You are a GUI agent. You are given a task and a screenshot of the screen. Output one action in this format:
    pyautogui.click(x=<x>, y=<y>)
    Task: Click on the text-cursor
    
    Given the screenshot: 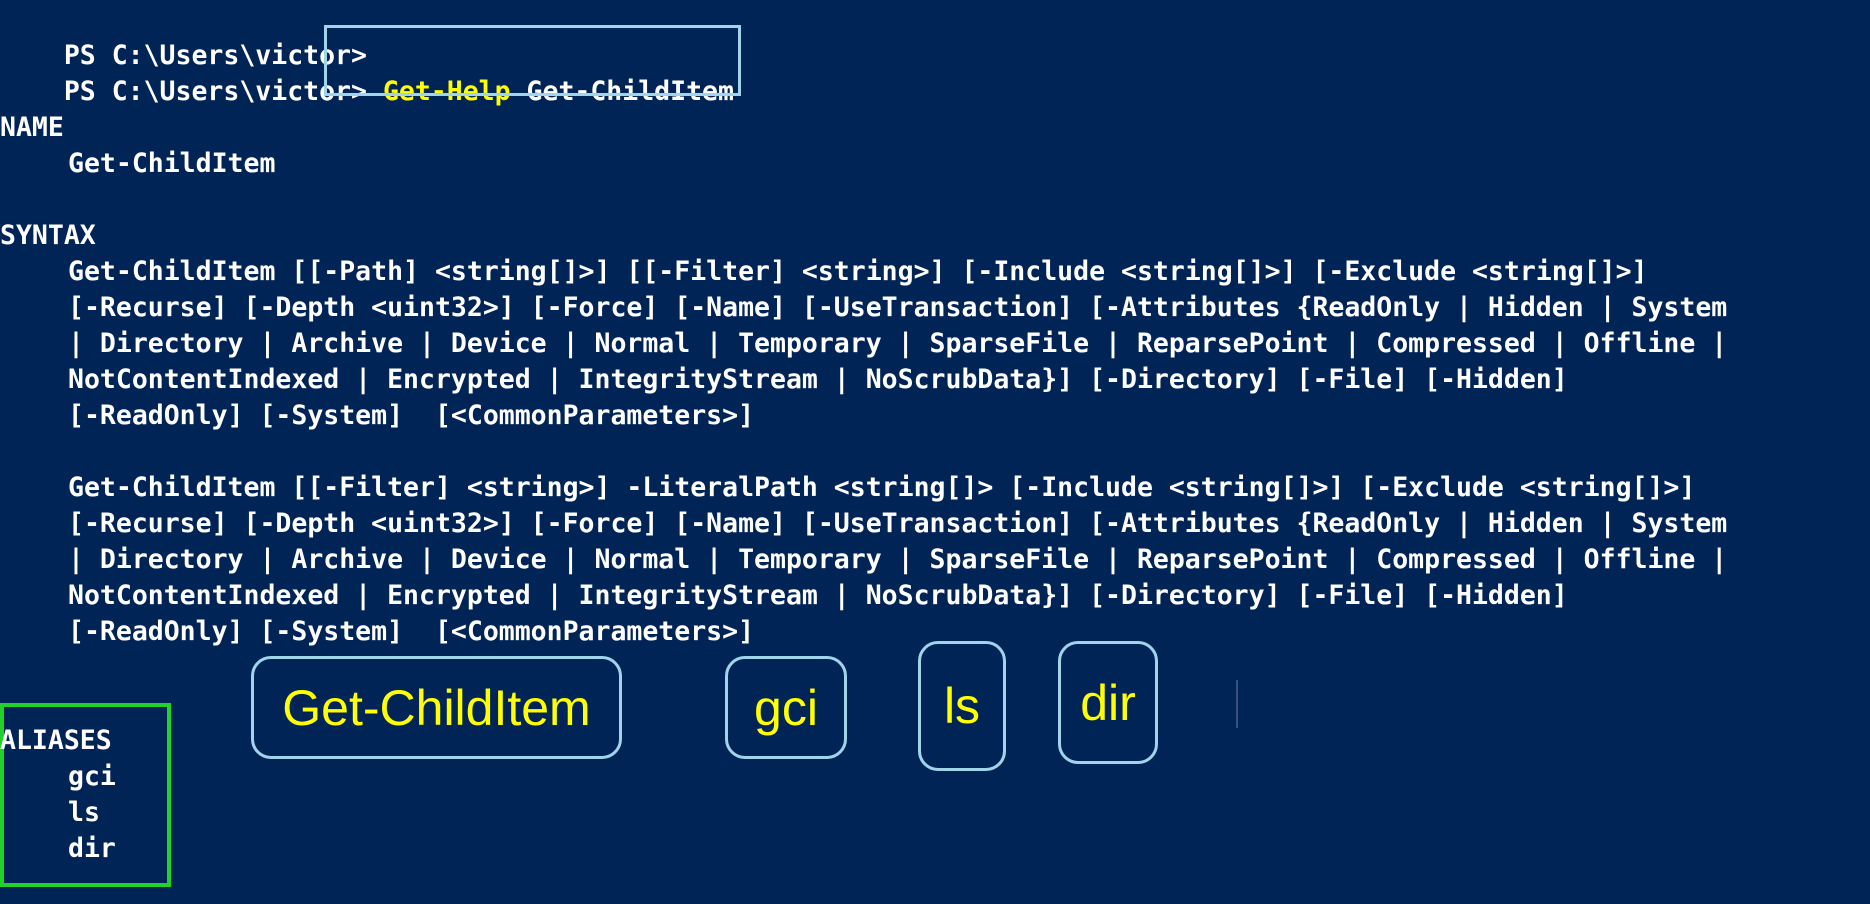 What is the action you would take?
    pyautogui.click(x=1237, y=704)
    